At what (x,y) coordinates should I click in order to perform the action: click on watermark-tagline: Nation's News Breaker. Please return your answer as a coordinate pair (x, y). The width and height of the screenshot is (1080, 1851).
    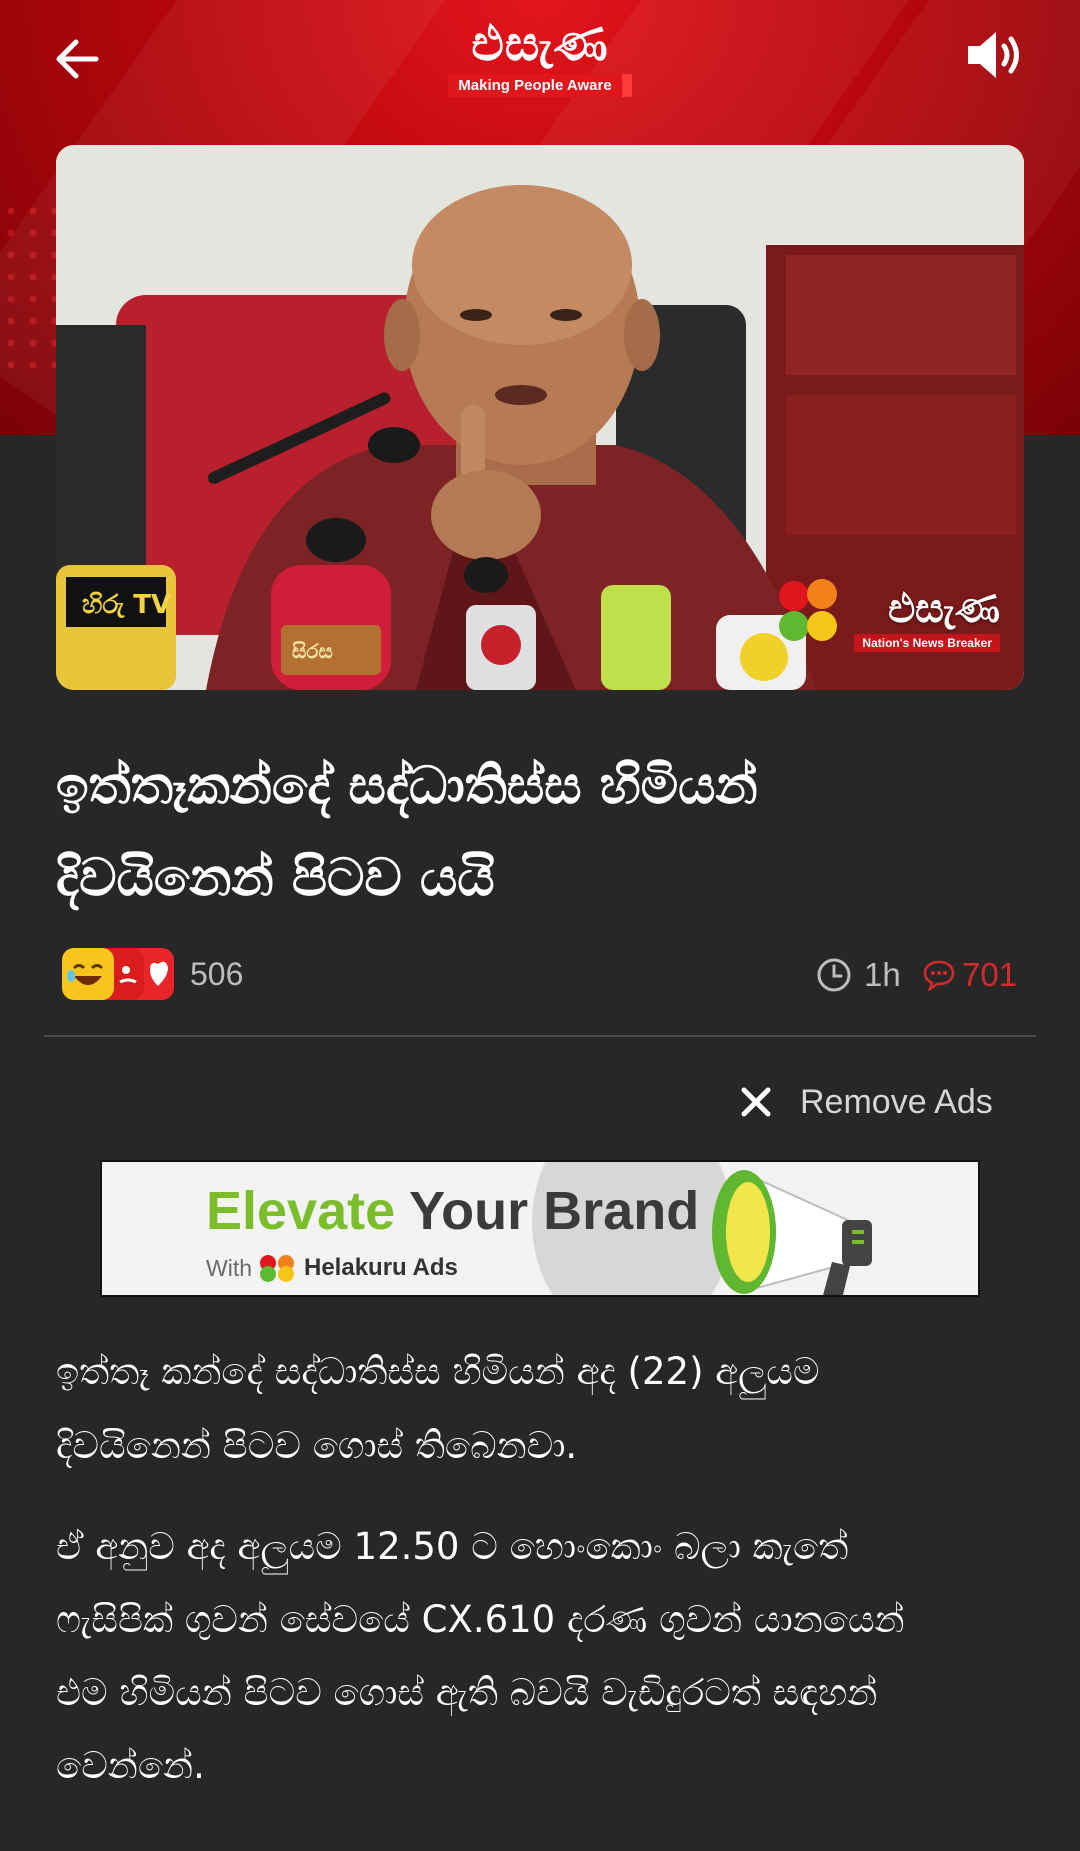
    Looking at the image, I should click on (927, 643).